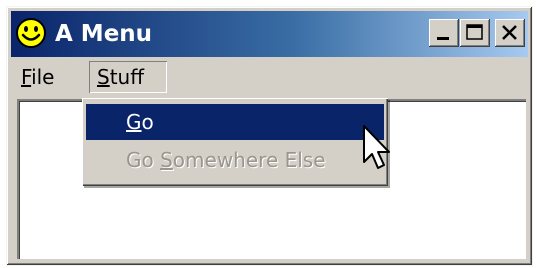  I want to click on minimize-button, so click(444, 33).